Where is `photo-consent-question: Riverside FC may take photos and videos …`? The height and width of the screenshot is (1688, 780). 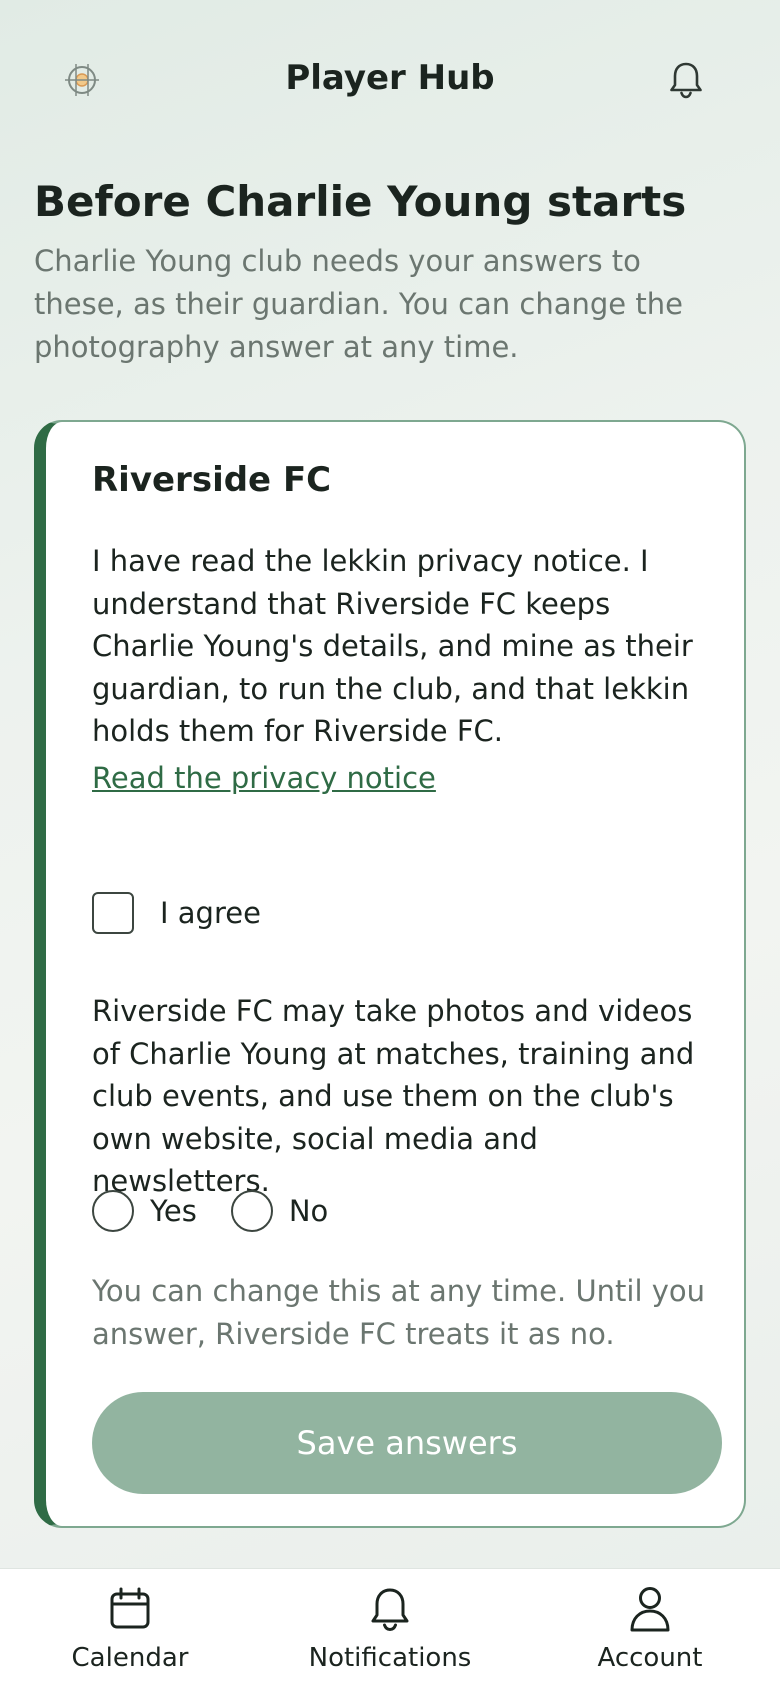
photo-consent-question: Riverside FC may take photos and videos … is located at coordinates (393, 1096).